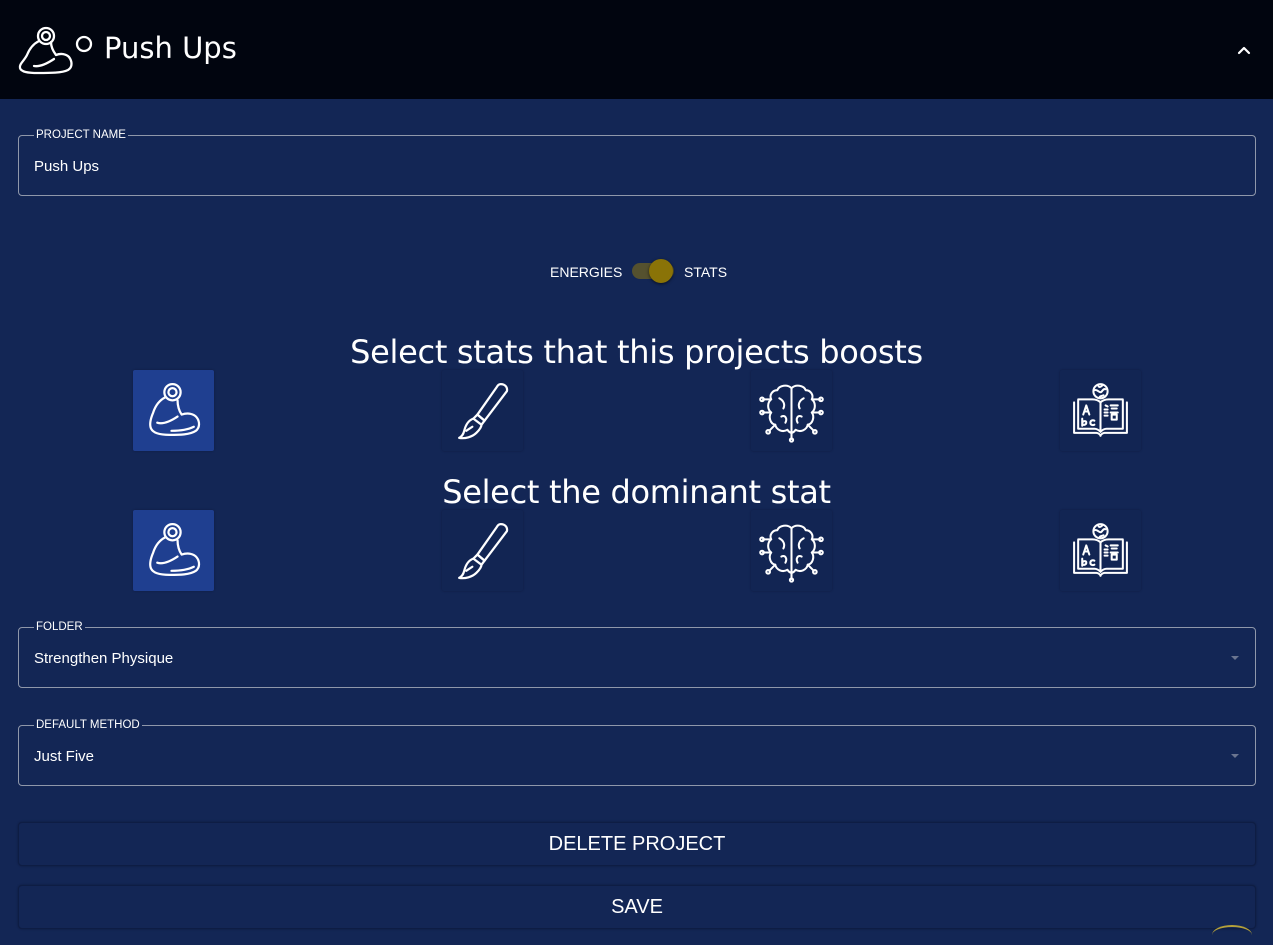  What do you see at coordinates (1244, 50) in the screenshot?
I see `chevron-up-icon` at bounding box center [1244, 50].